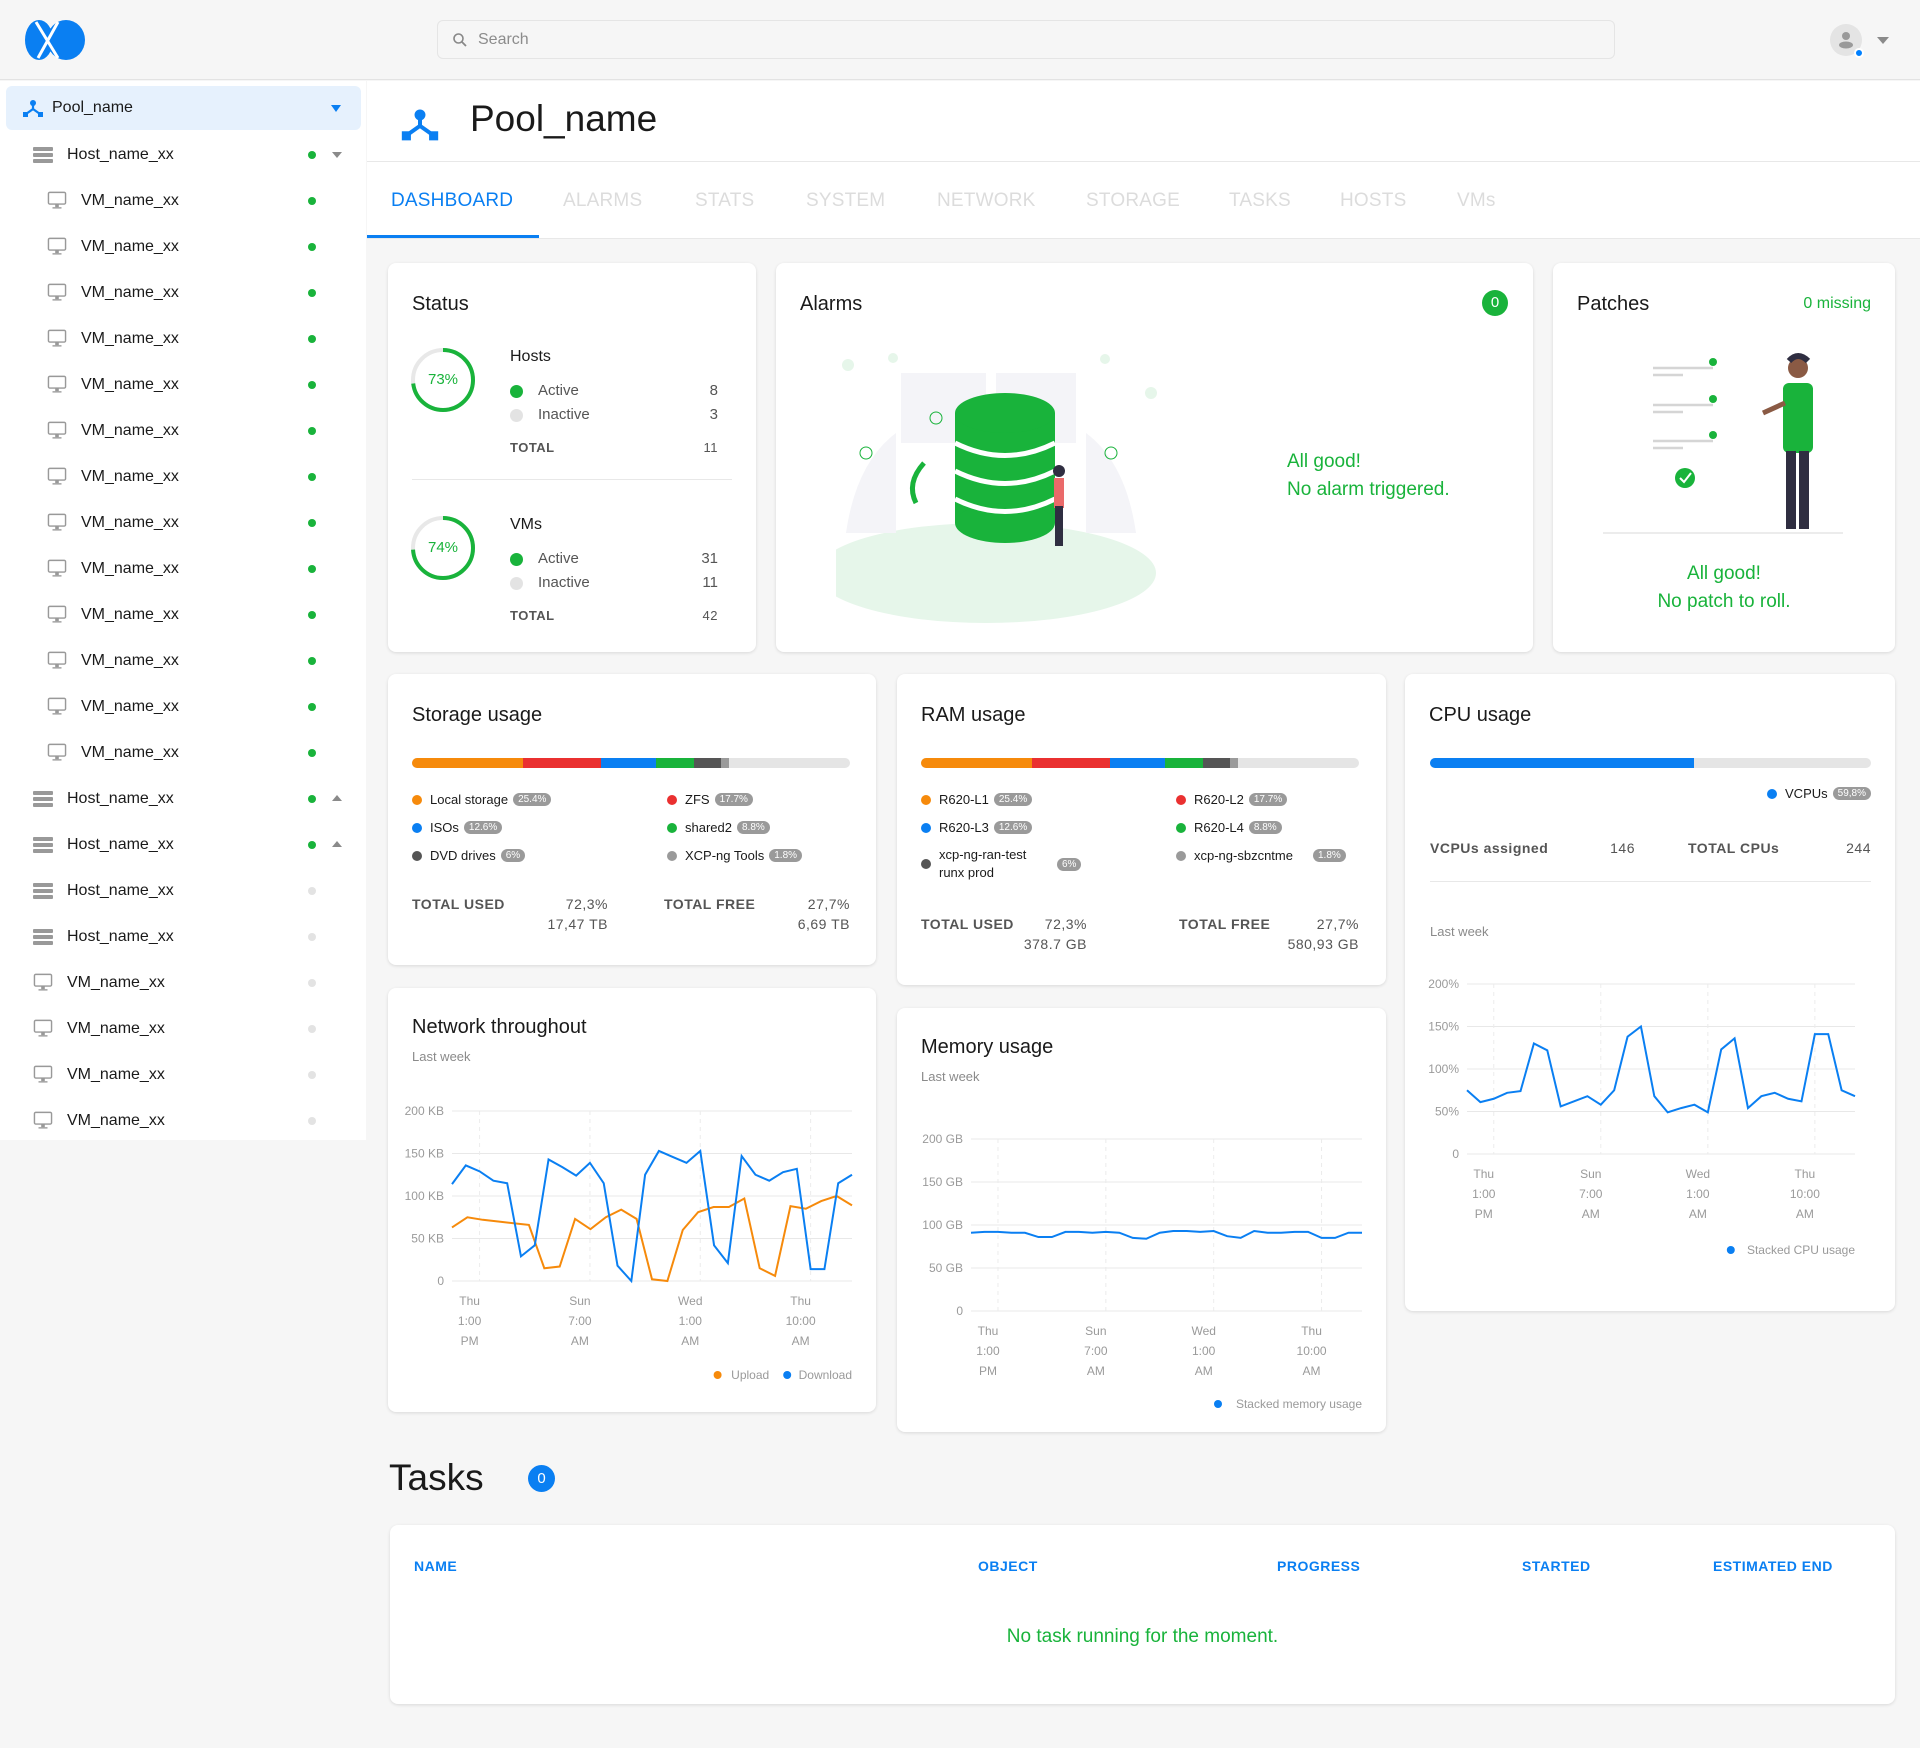  What do you see at coordinates (482, 799) in the screenshot?
I see `legend-item: Local storage 25.4%` at bounding box center [482, 799].